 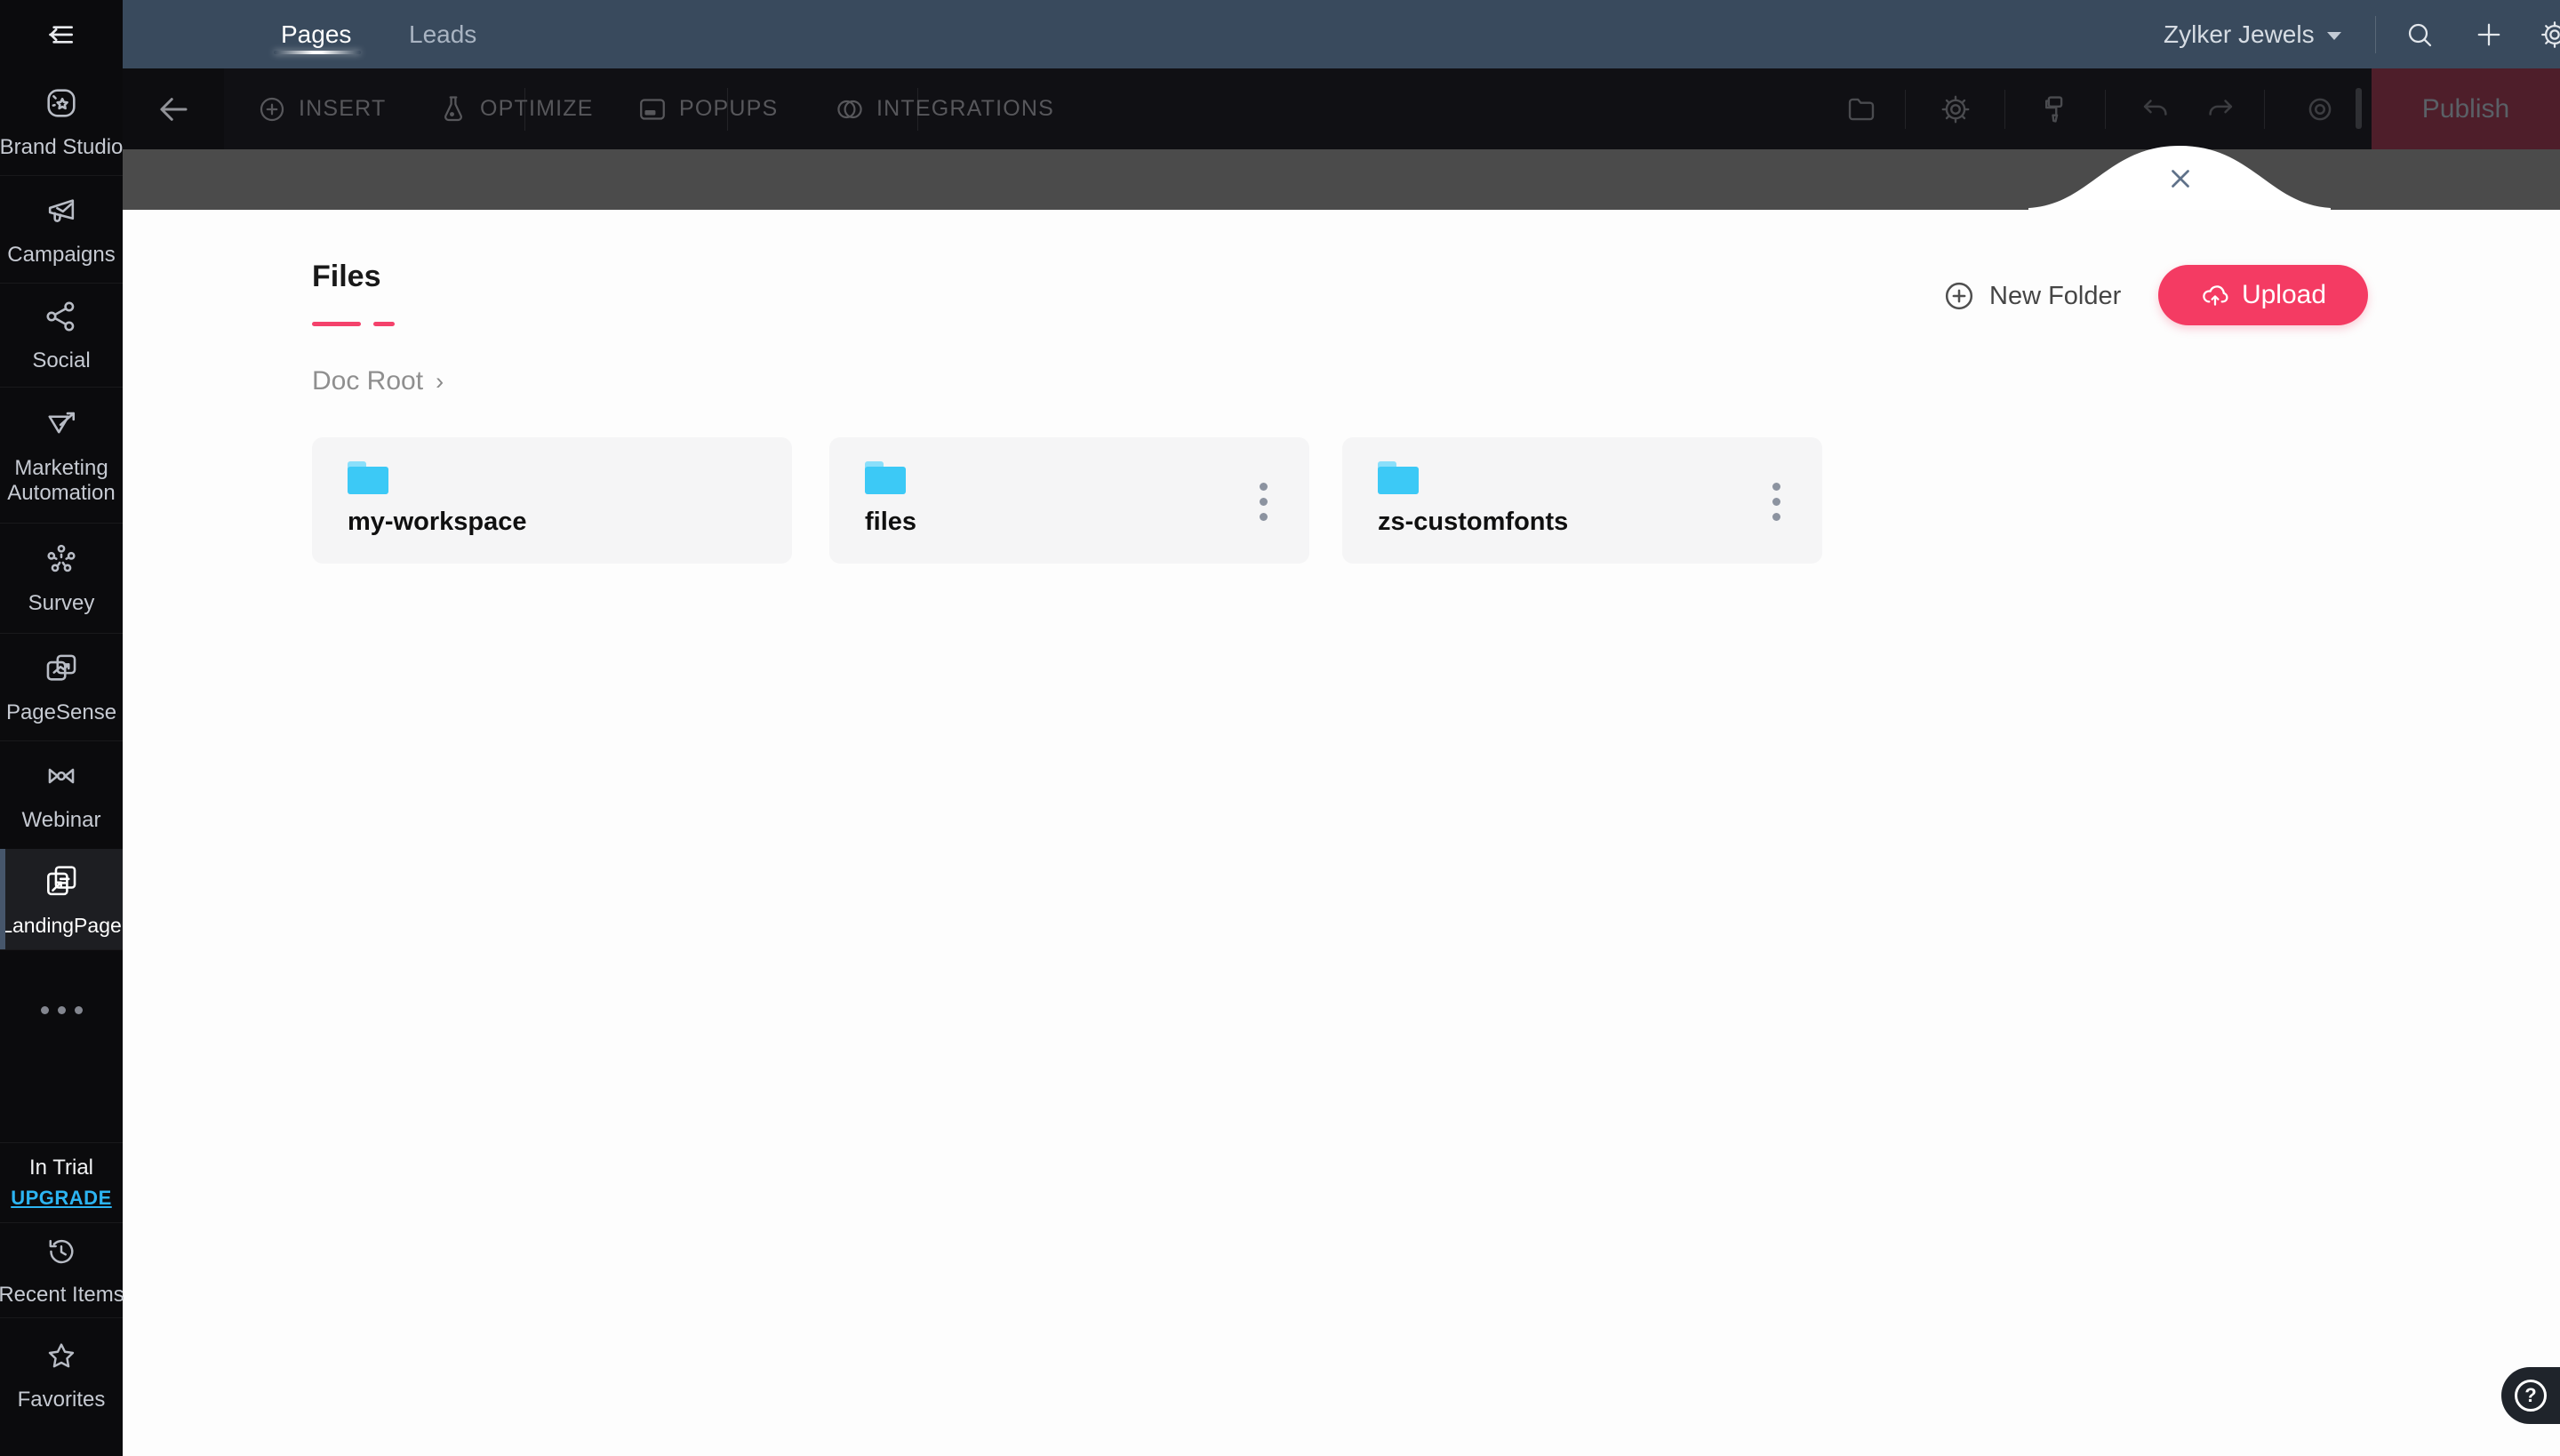 I want to click on sidebar-item-landingpage: LandingPage, so click(x=61, y=899).